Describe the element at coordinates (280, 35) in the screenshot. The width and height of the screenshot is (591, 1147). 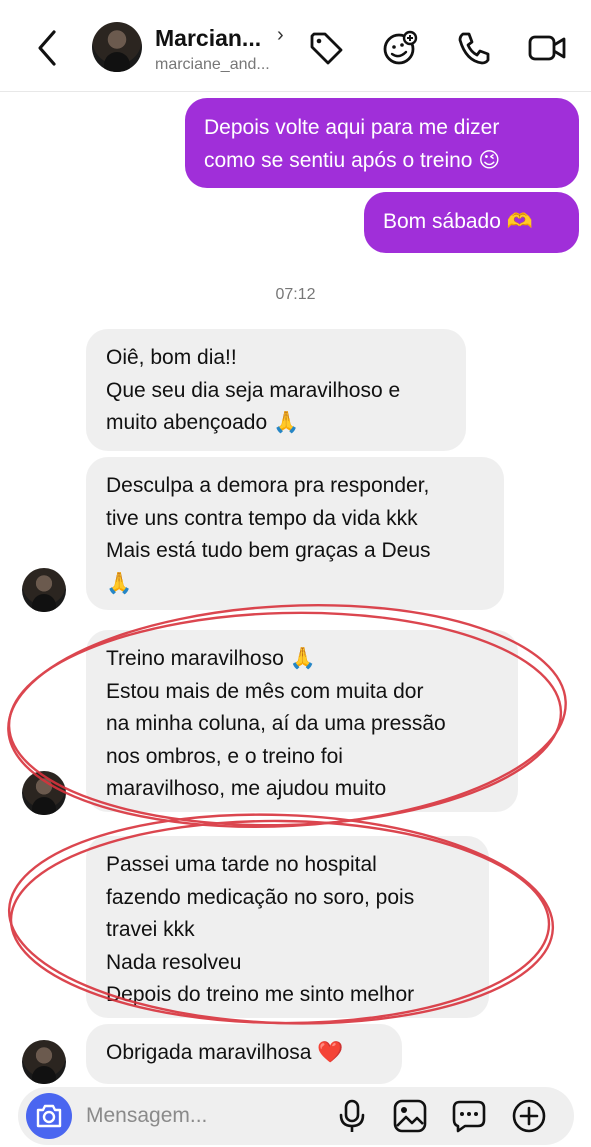
I see `chevron-right-icon: ›` at that location.